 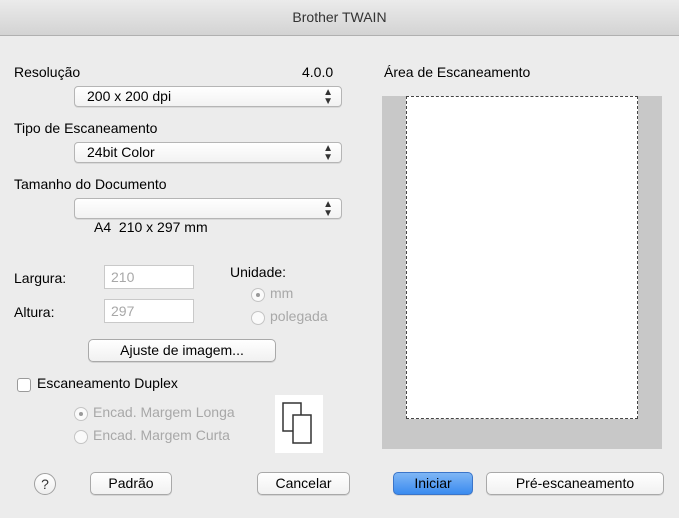 What do you see at coordinates (258, 295) in the screenshot?
I see `unit-mm-radio` at bounding box center [258, 295].